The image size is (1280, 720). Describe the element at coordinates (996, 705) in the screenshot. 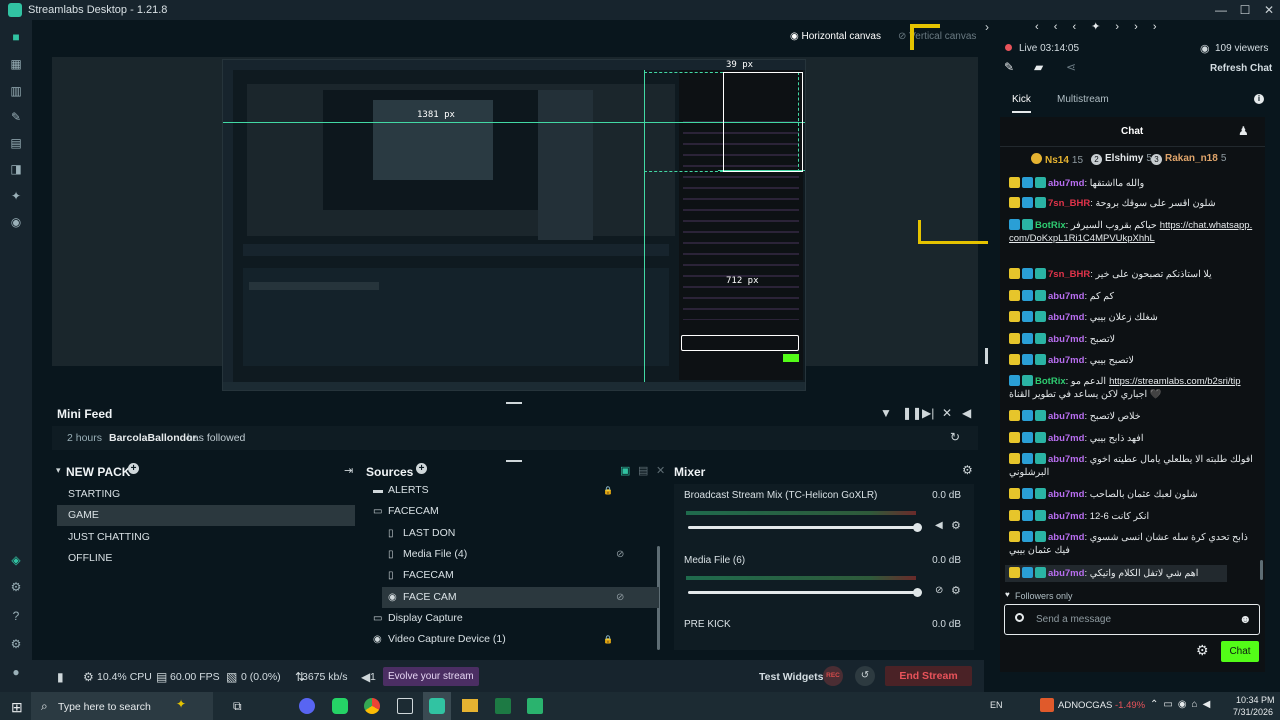

I see `input-language: EN` at that location.